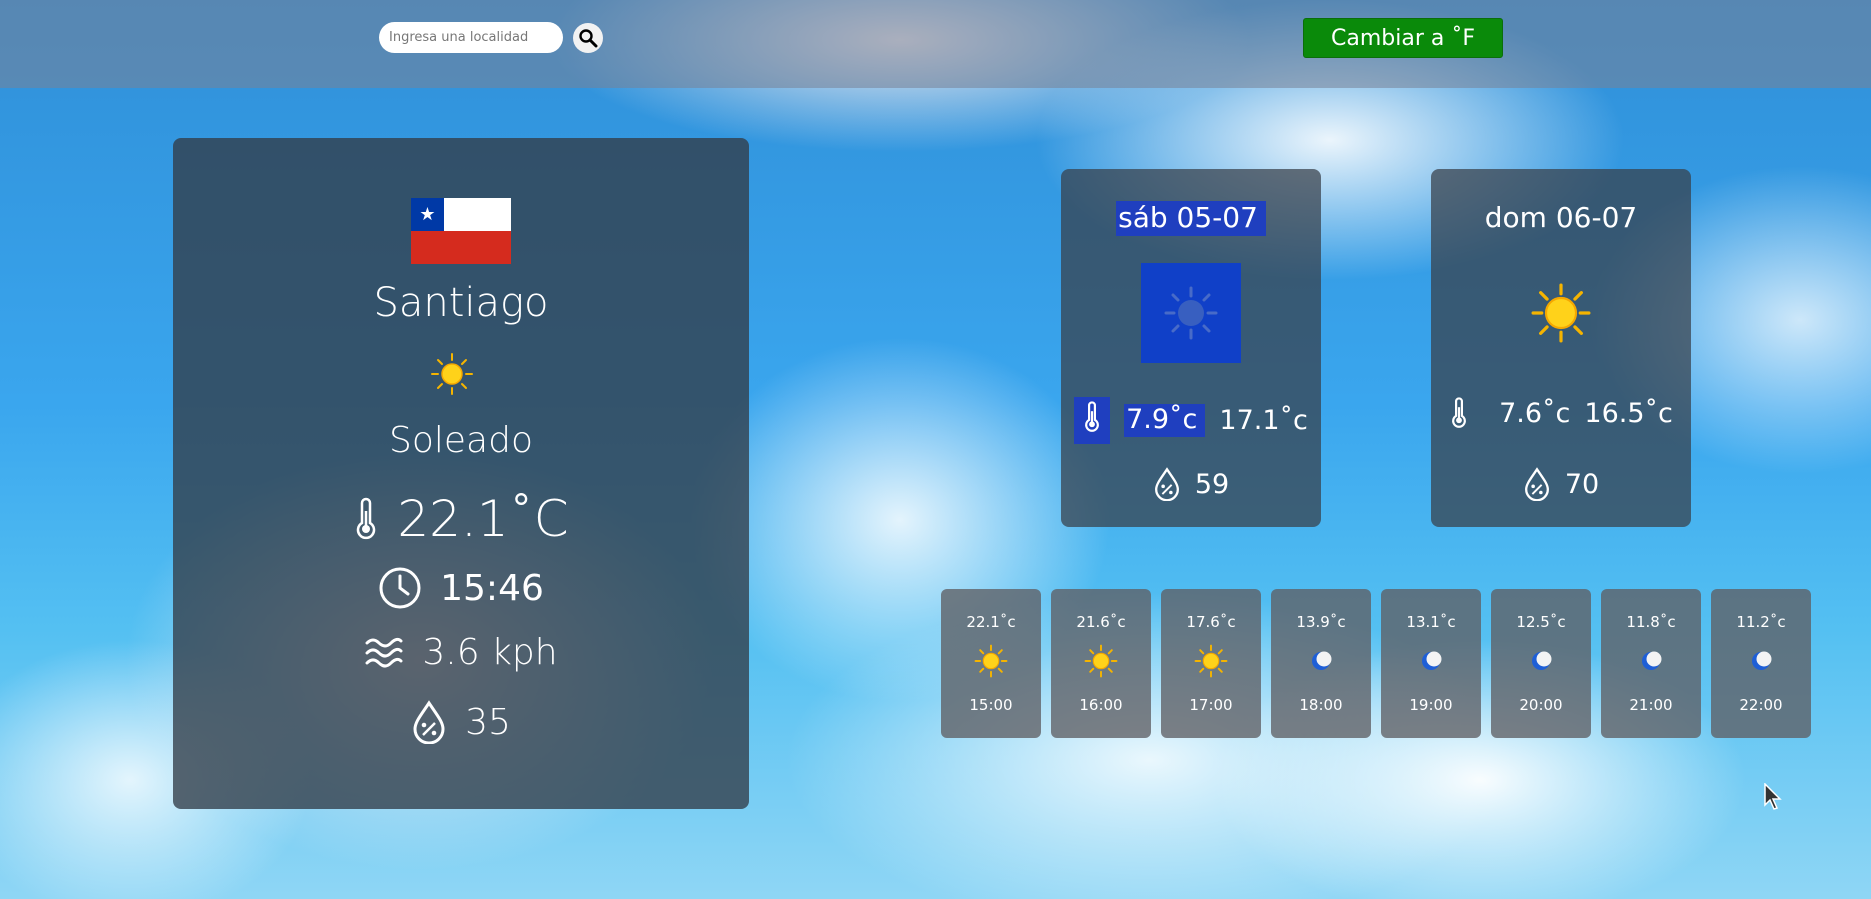 The image size is (1871, 899). I want to click on condition-text: Soleado, so click(461, 440).